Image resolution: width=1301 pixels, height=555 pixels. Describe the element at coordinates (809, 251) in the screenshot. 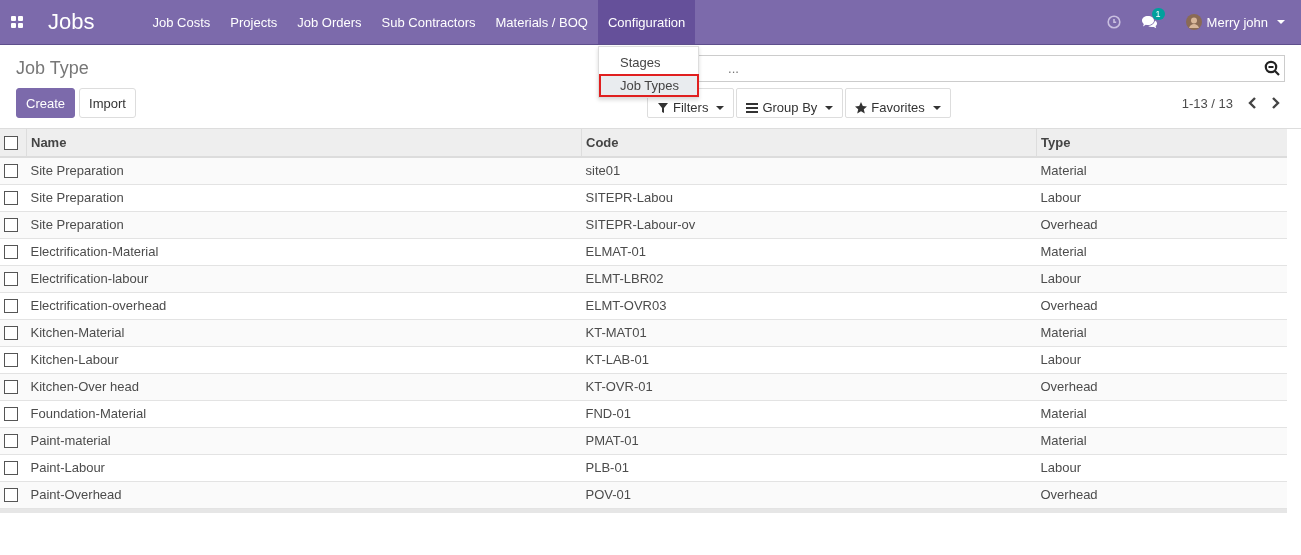

I see `table-cell: ELMAT-01` at that location.